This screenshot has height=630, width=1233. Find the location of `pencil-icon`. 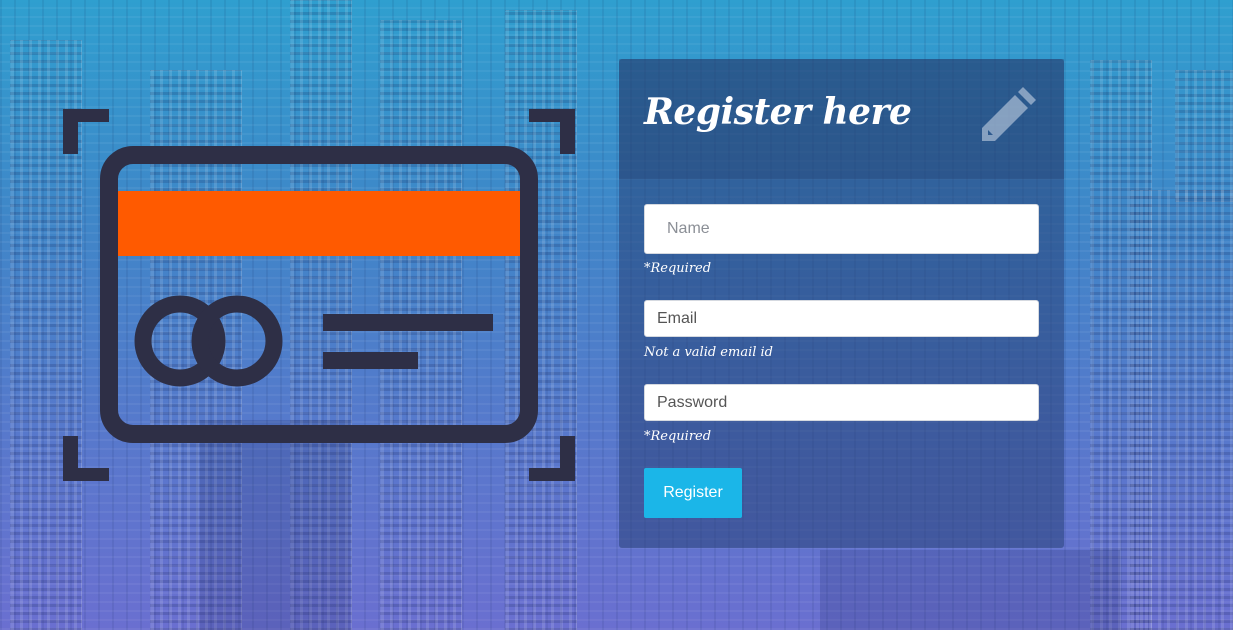

pencil-icon is located at coordinates (1009, 114).